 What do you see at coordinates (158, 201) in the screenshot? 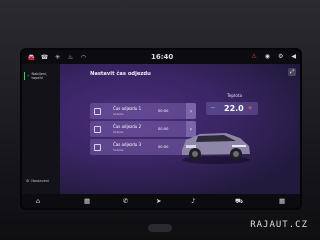
I see `navigation-icon: ➤` at bounding box center [158, 201].